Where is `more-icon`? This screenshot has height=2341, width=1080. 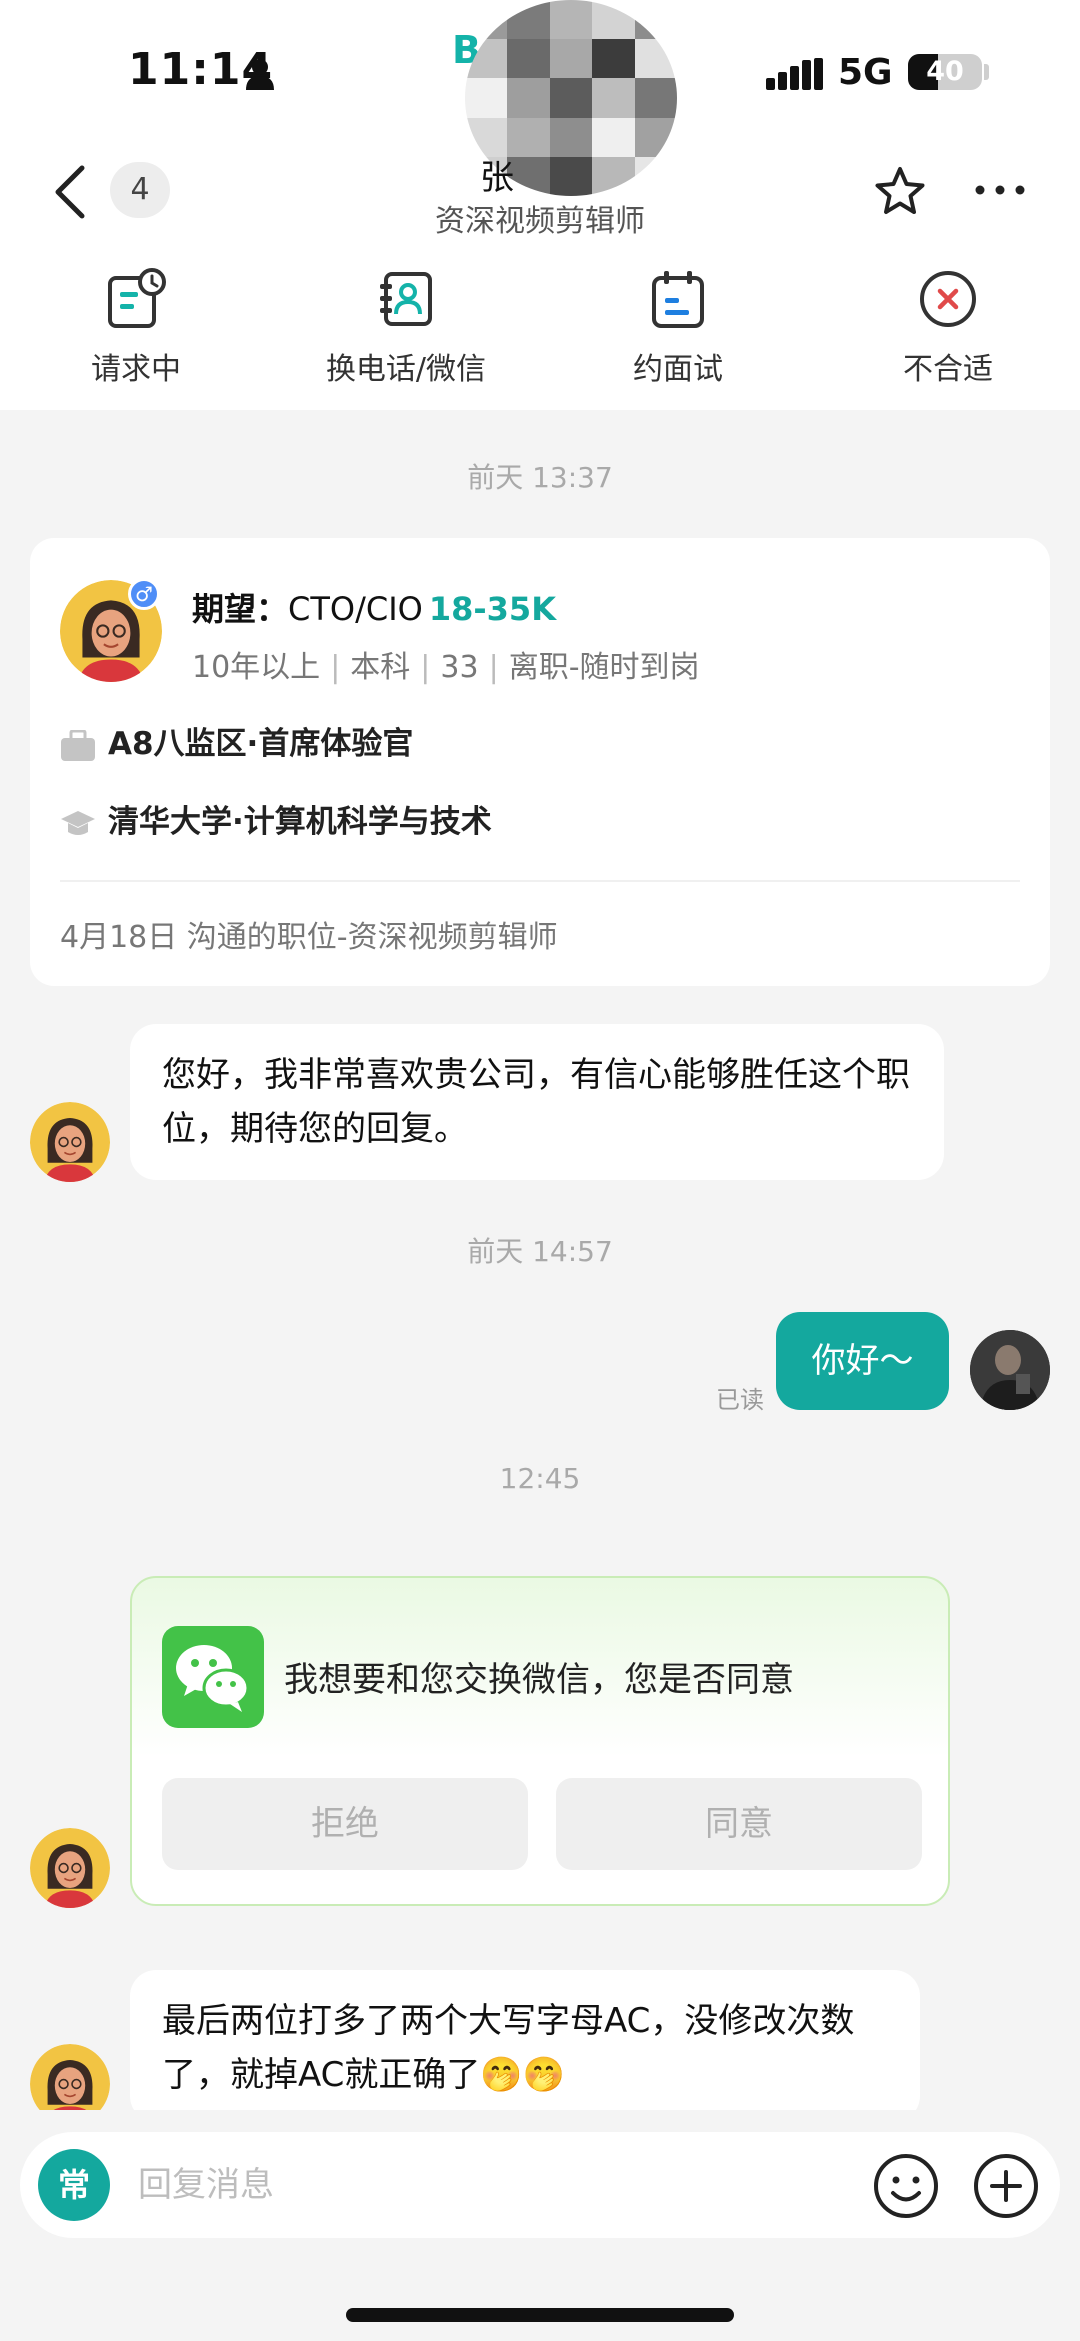
more-icon is located at coordinates (1000, 190).